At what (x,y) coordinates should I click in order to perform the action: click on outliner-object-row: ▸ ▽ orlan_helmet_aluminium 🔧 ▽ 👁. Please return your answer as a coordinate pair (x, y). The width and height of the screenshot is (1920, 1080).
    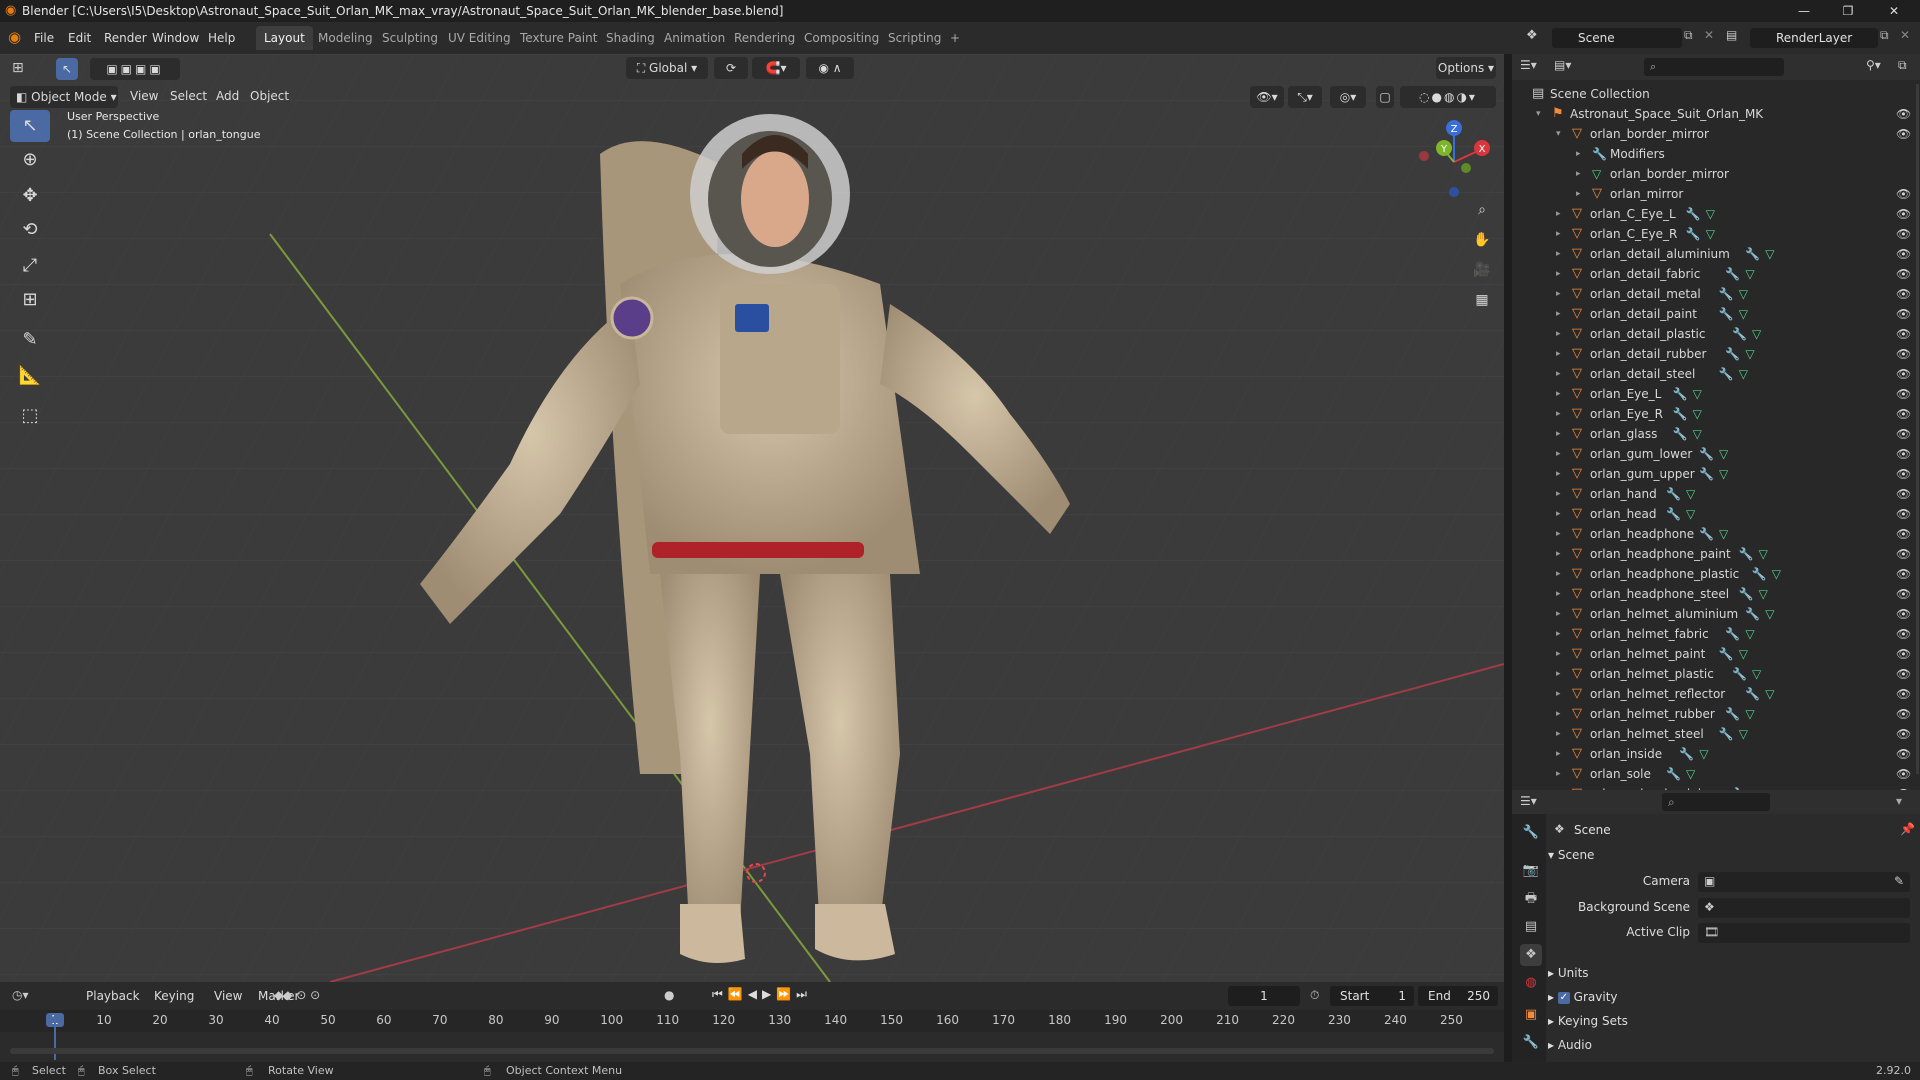
    Looking at the image, I should click on (1716, 614).